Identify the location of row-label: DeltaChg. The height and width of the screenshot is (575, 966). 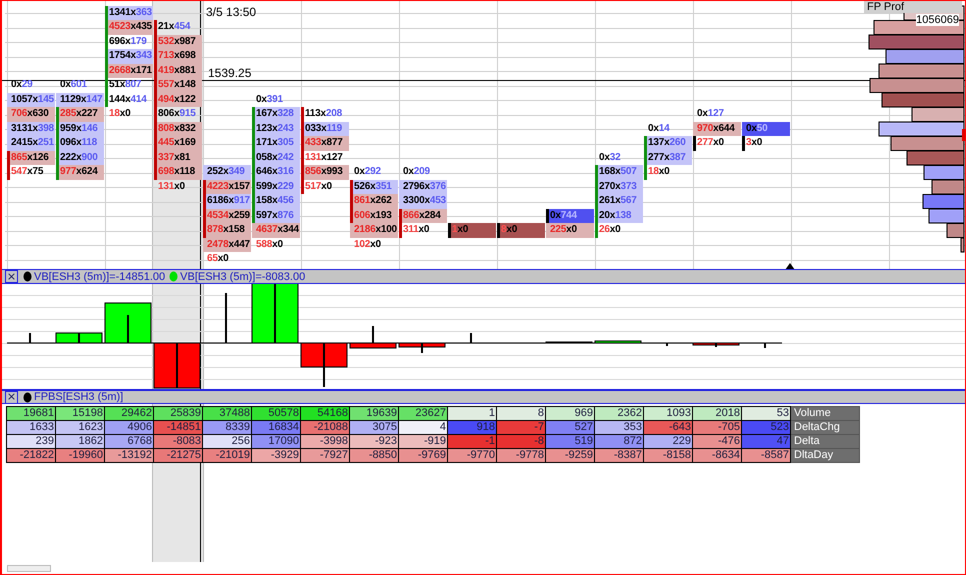
(825, 427).